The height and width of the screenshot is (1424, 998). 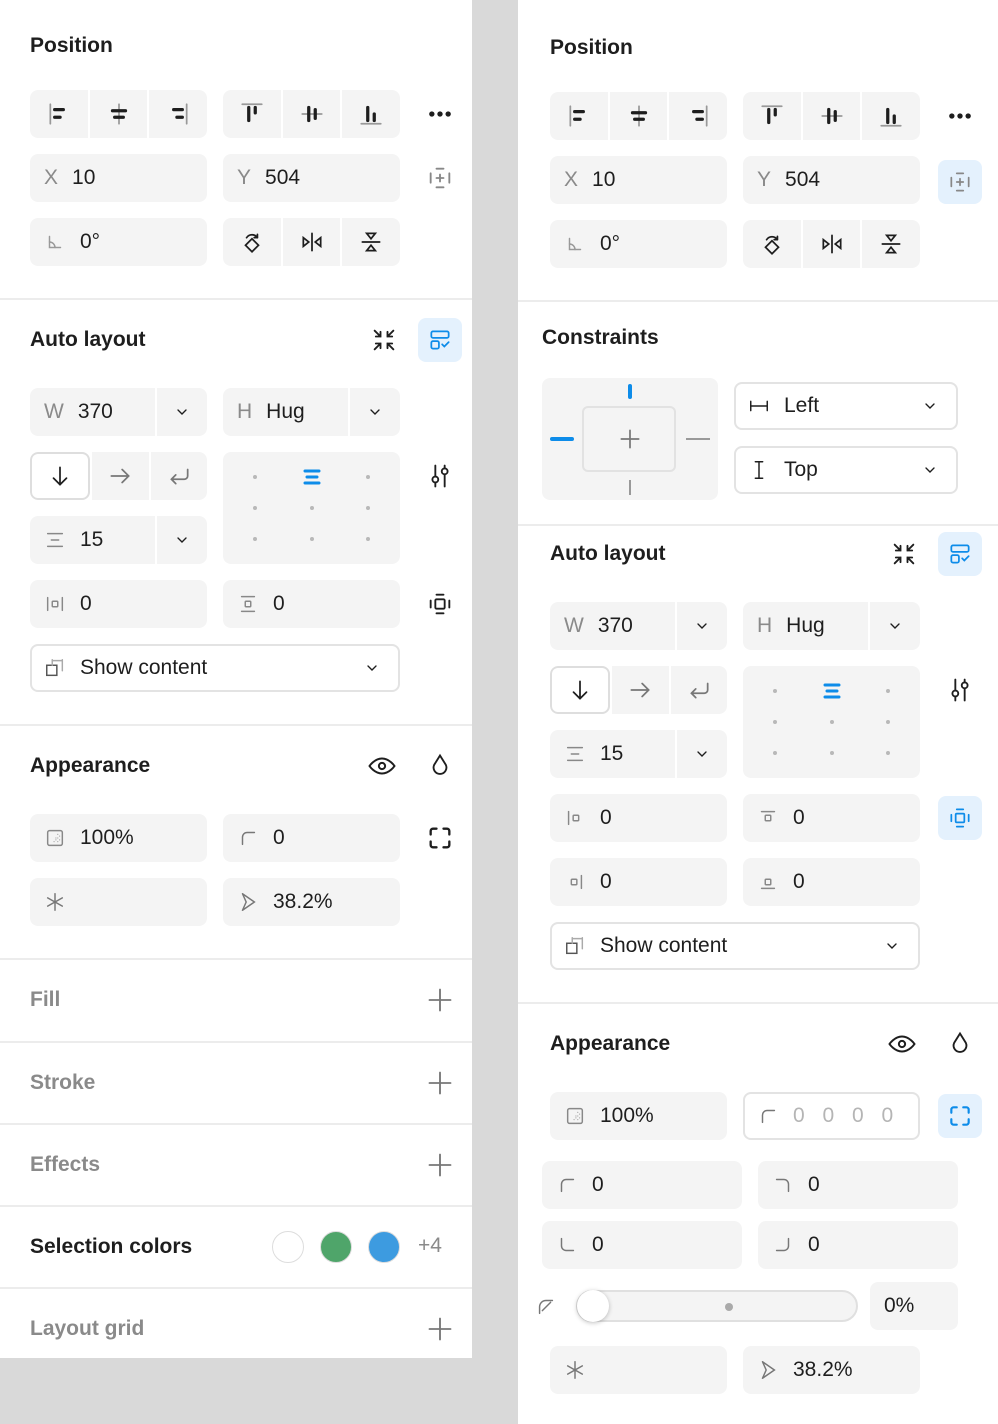 What do you see at coordinates (440, 604) in the screenshot?
I see `padding-individual-icon` at bounding box center [440, 604].